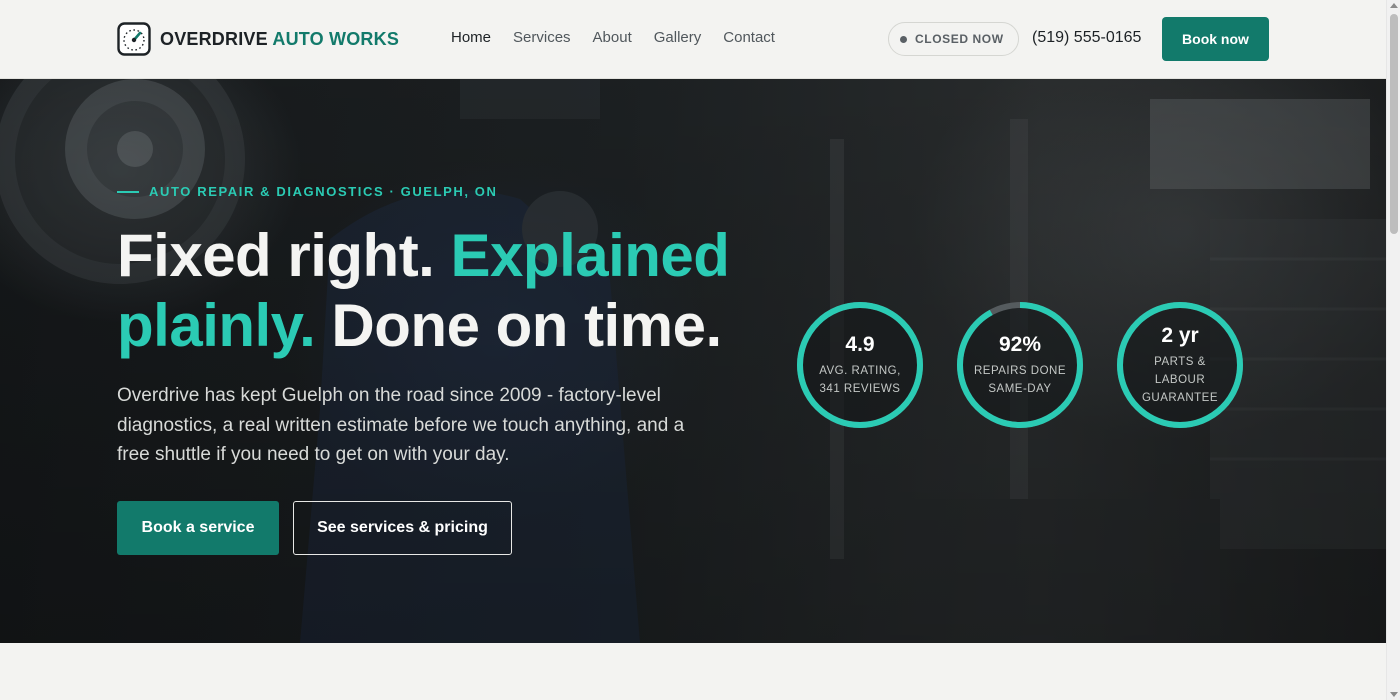  I want to click on hero-eyebrow: AUTO REPAIR & DIAGNOSTICS · GUELPH, ON, so click(307, 191).